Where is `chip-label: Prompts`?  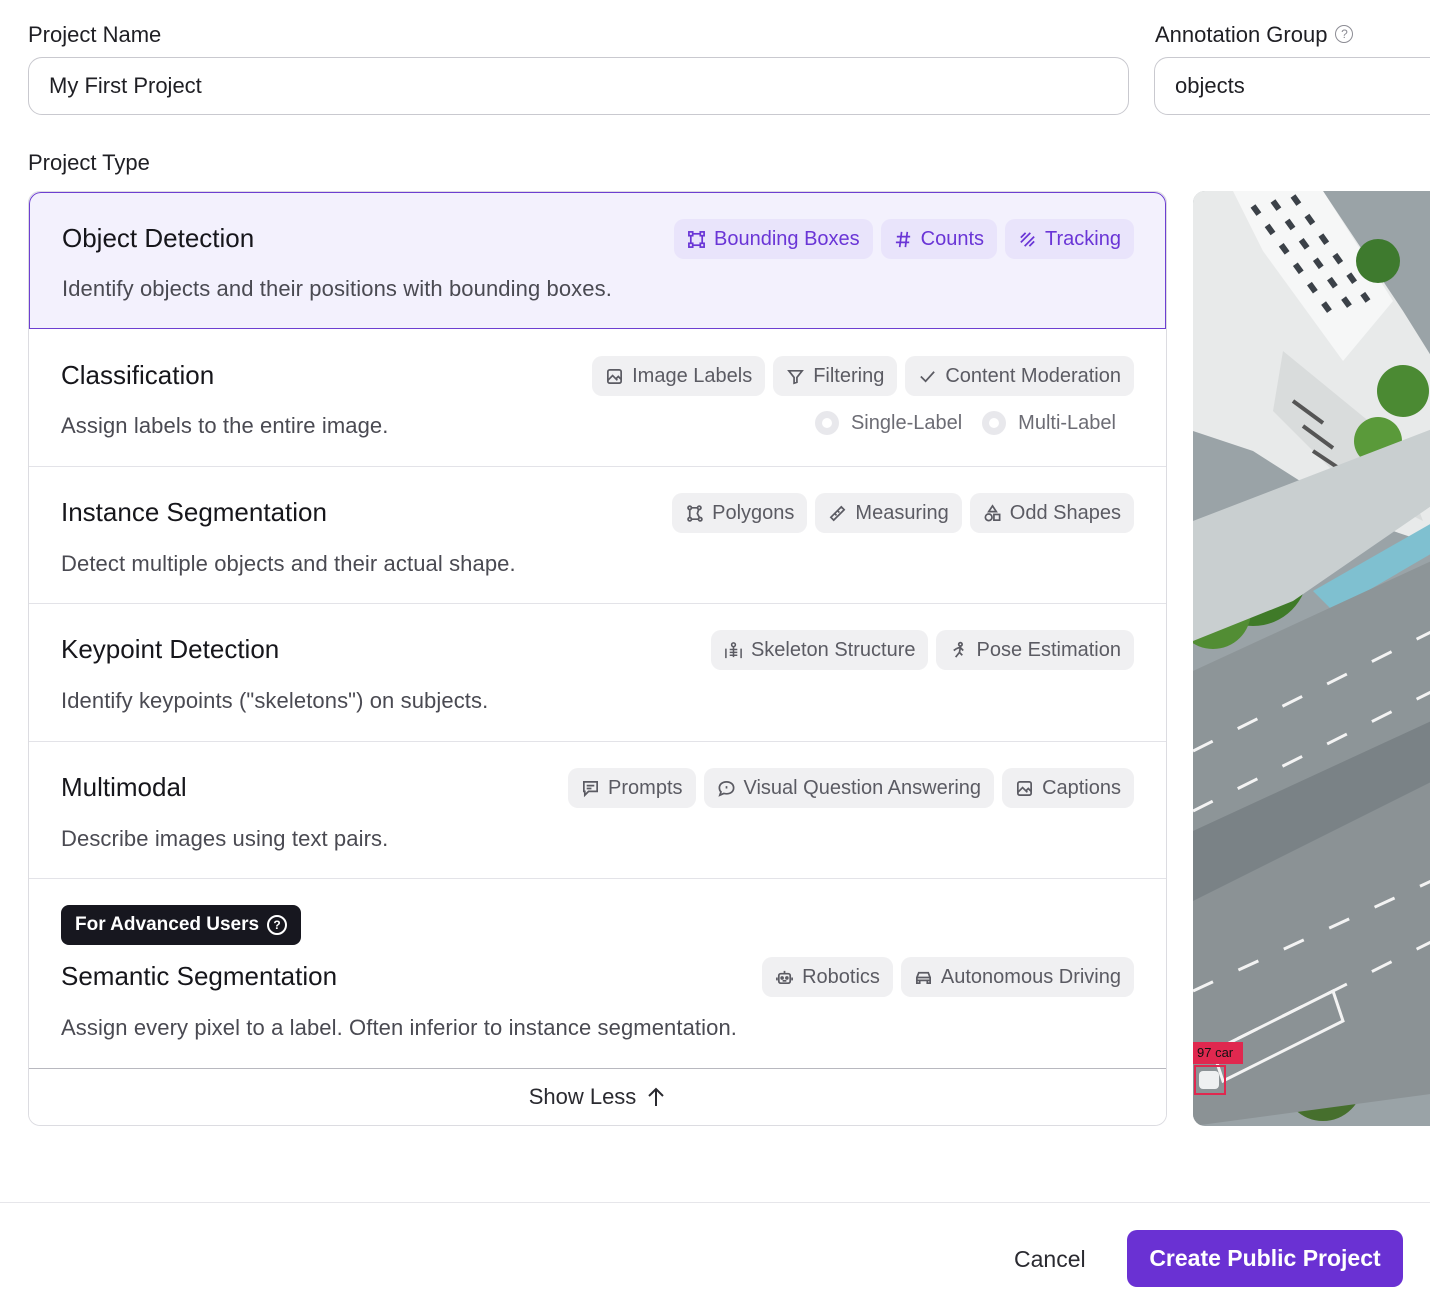
chip-label: Prompts is located at coordinates (645, 787).